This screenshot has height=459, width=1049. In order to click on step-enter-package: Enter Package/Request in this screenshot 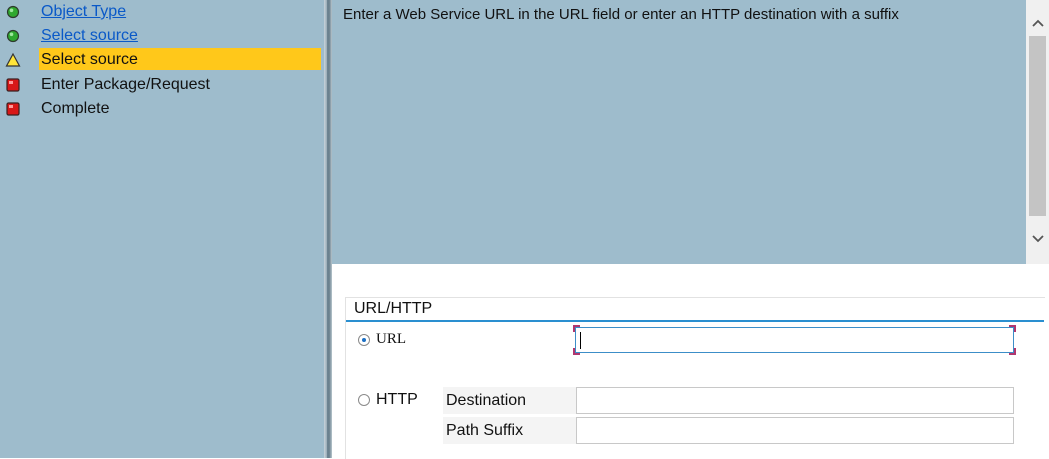, I will do `click(162, 85)`.